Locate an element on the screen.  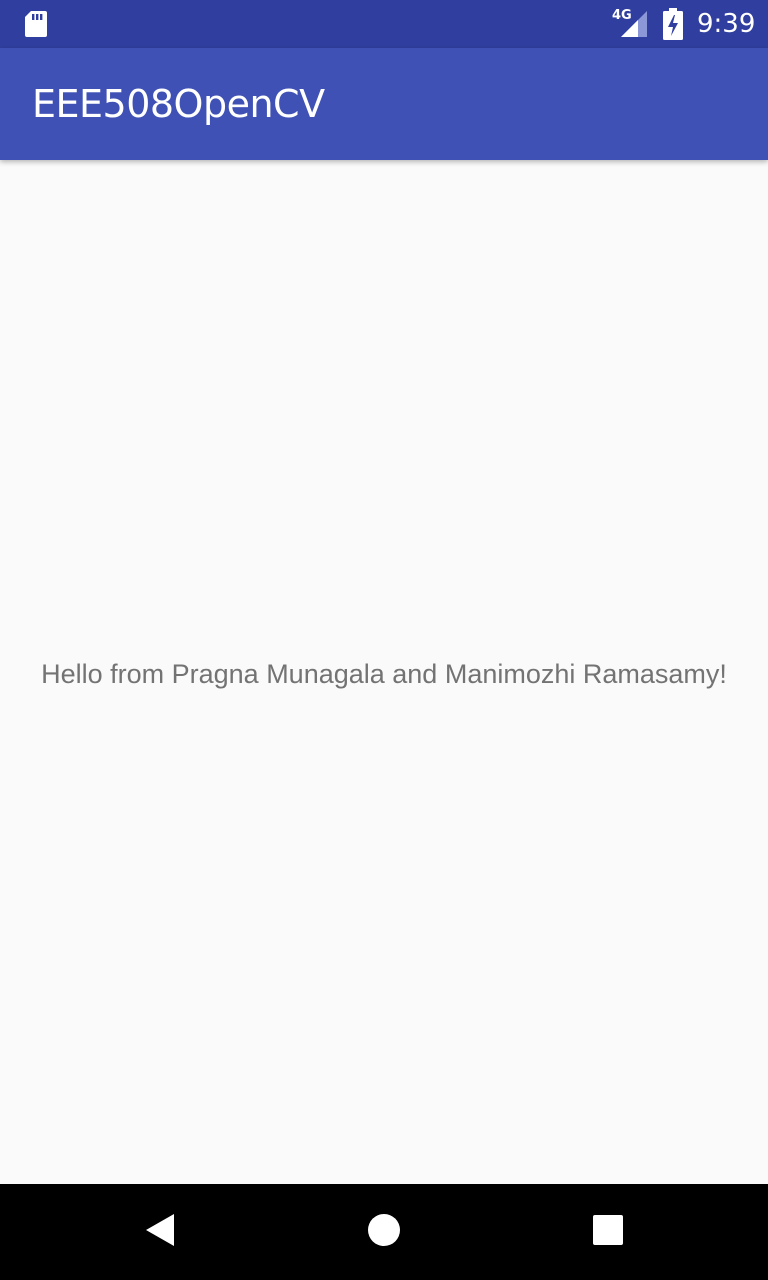
battery-charging-icon is located at coordinates (673, 24).